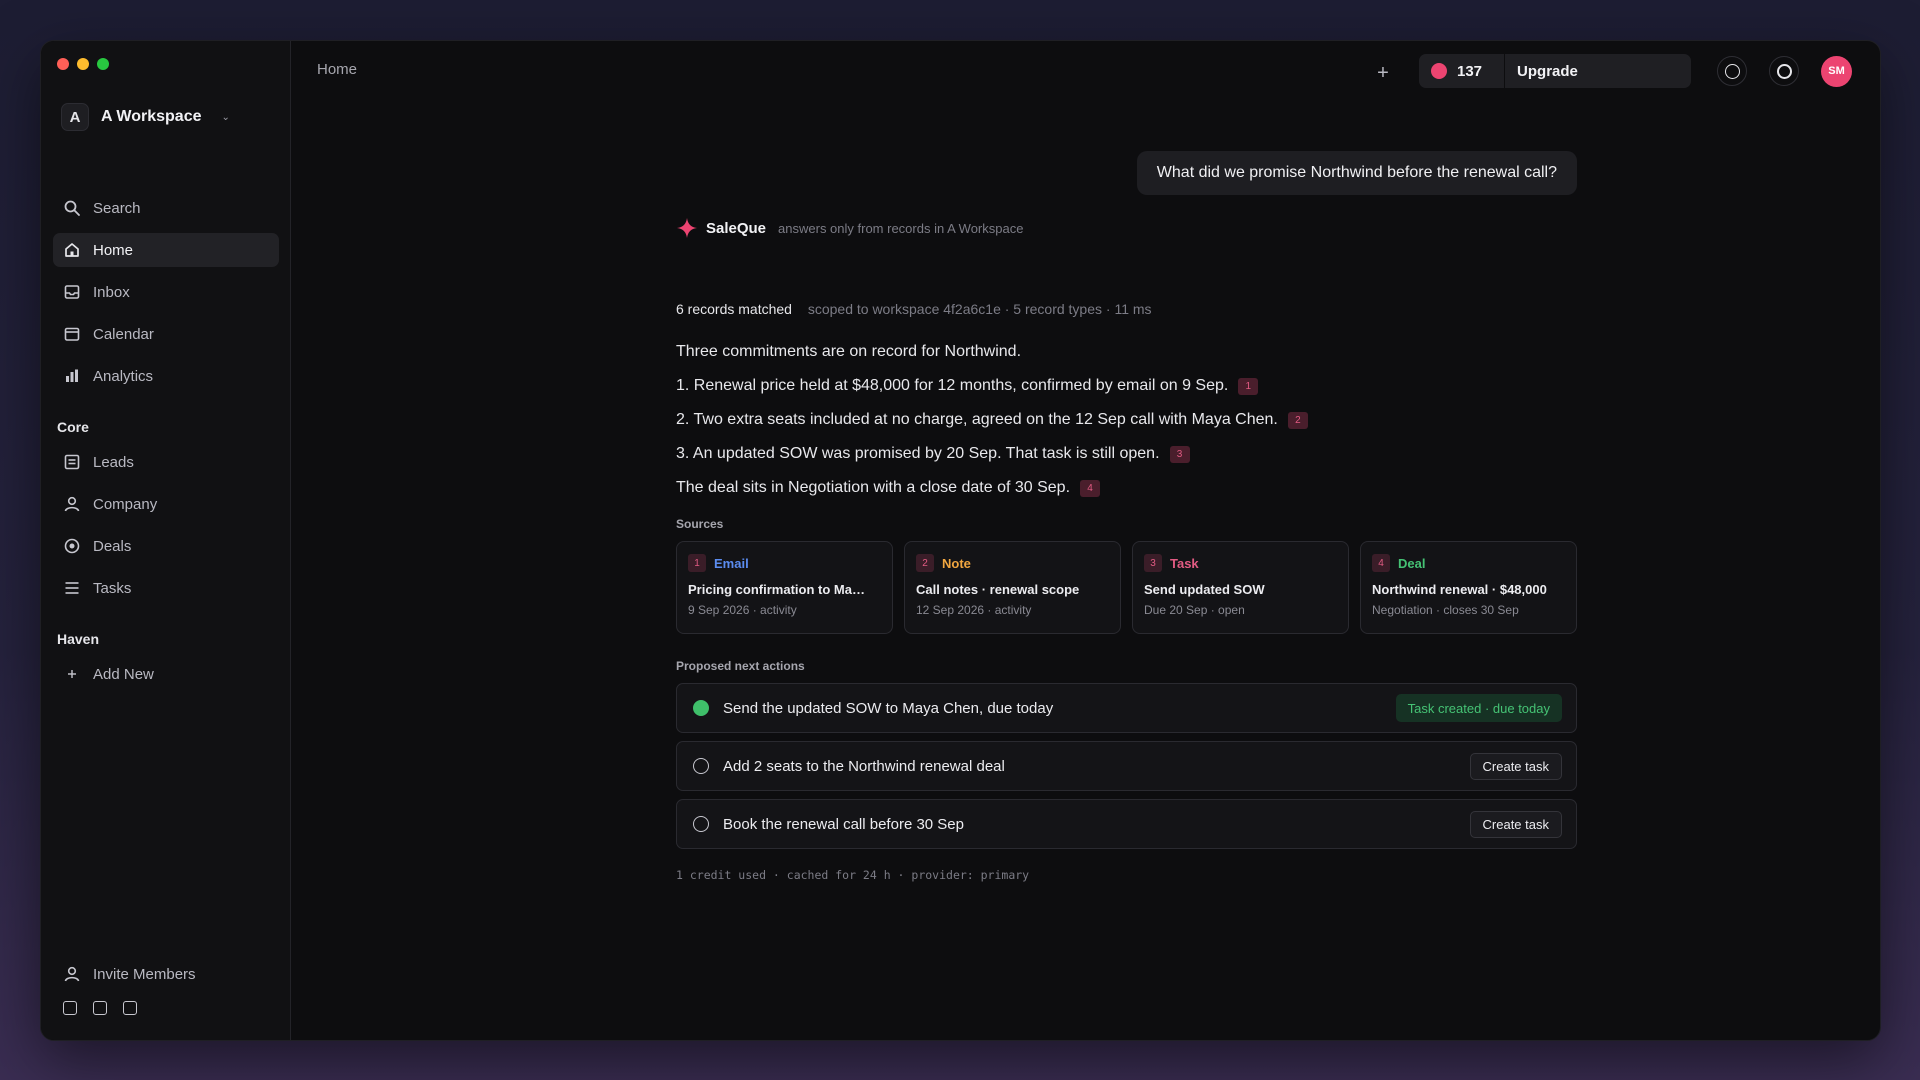  I want to click on inbox-icon, so click(72, 292).